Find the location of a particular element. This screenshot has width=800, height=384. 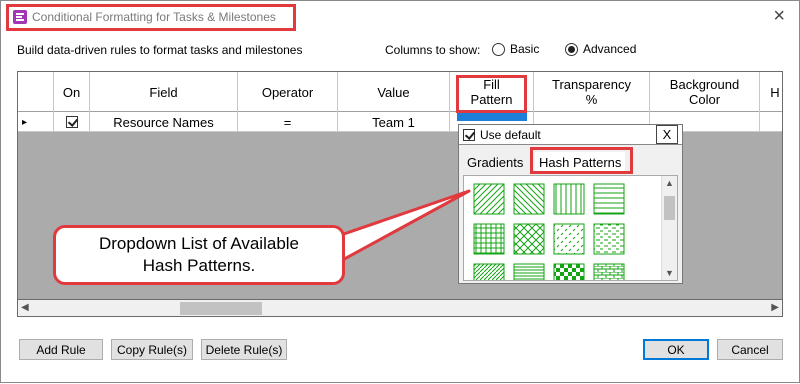

row-value-cell: Team 1 is located at coordinates (394, 122).